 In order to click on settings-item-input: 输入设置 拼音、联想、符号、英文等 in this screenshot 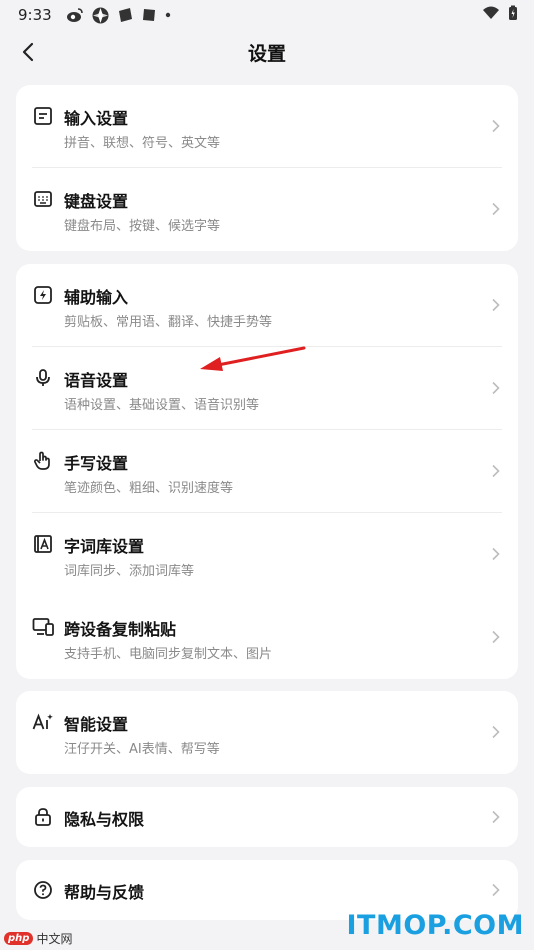, I will do `click(267, 126)`.